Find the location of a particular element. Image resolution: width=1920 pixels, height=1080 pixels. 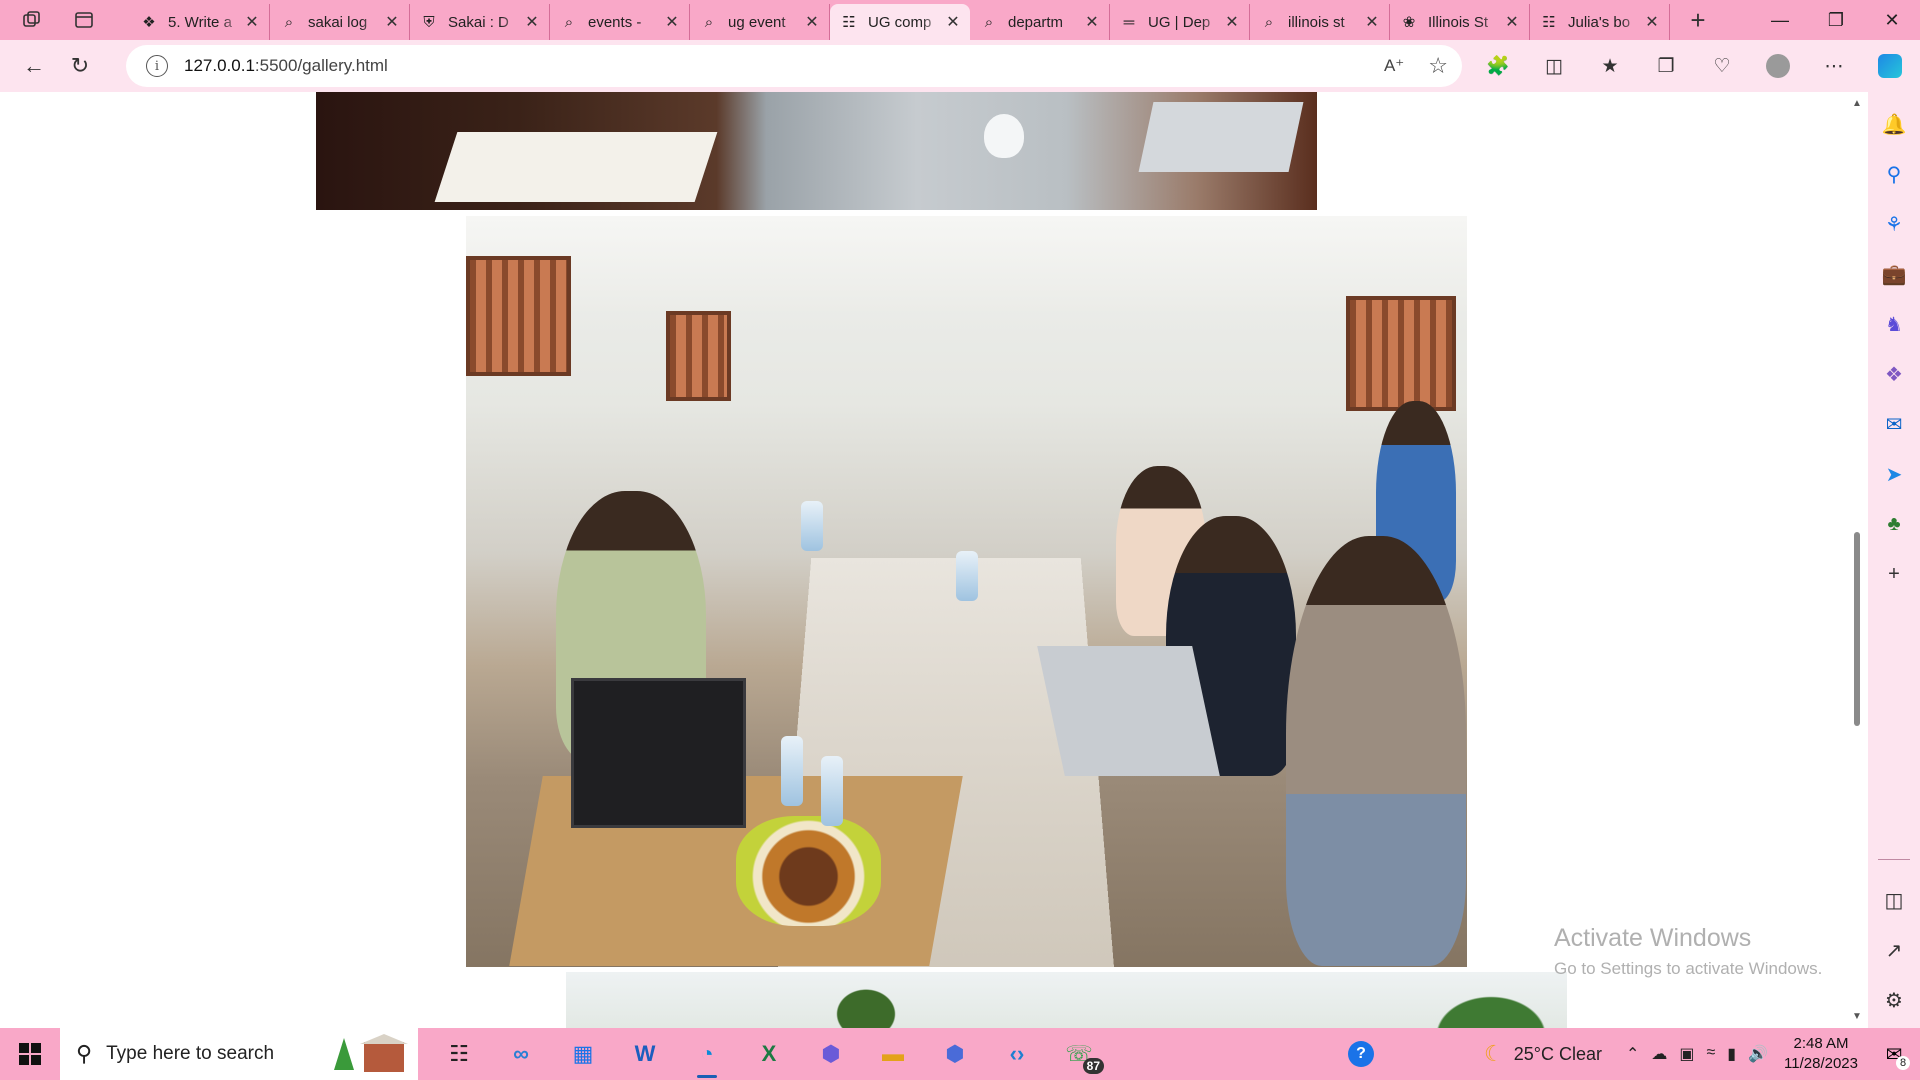

browser-tab: ⌕ events - ✕ is located at coordinates (620, 22).